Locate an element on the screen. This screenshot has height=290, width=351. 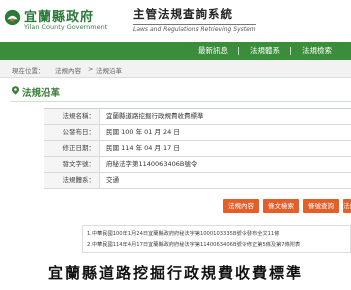
table-row: 法規體系： 交通 is located at coordinates (197, 181).